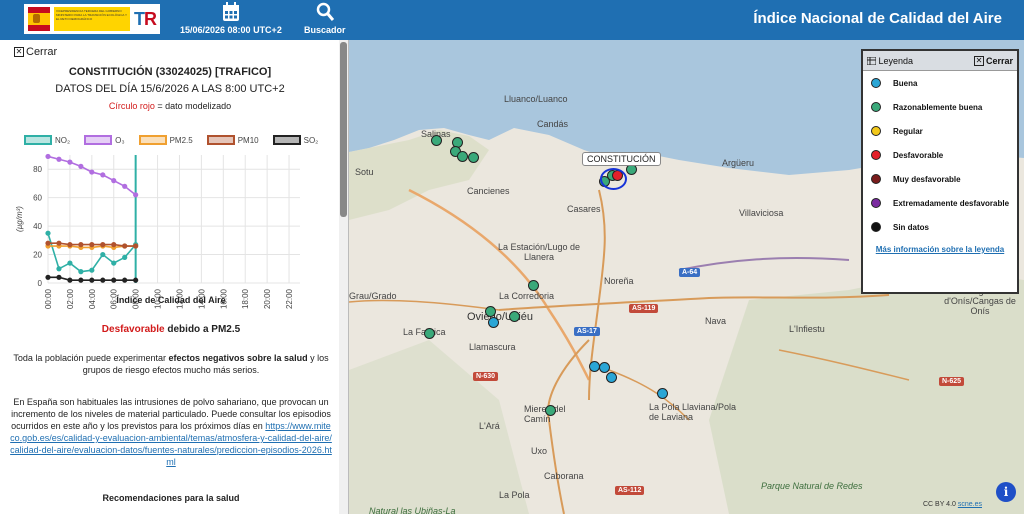  Describe the element at coordinates (37, 198) in the screenshot. I see `y-tick-label: 60` at that location.